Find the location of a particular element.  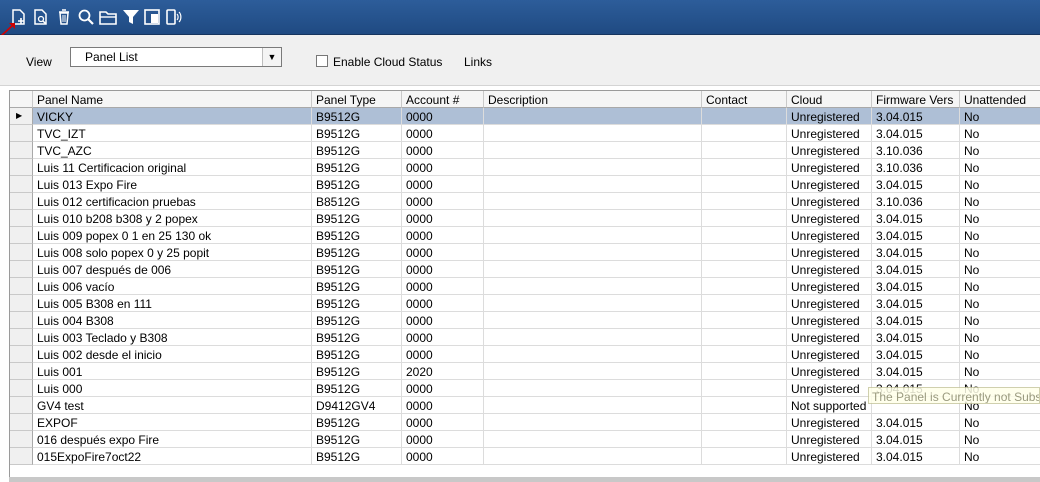

table-row: Luis 001 B9512G 2020 Unregistered 3.04.015 No is located at coordinates (525, 371).